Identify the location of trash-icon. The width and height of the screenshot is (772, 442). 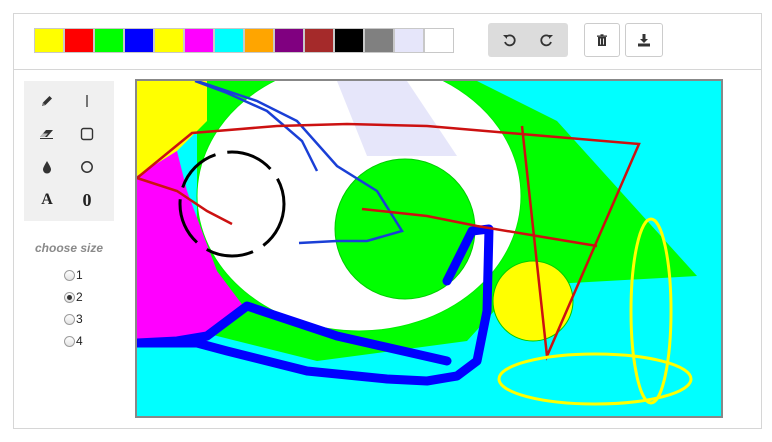
(602, 40).